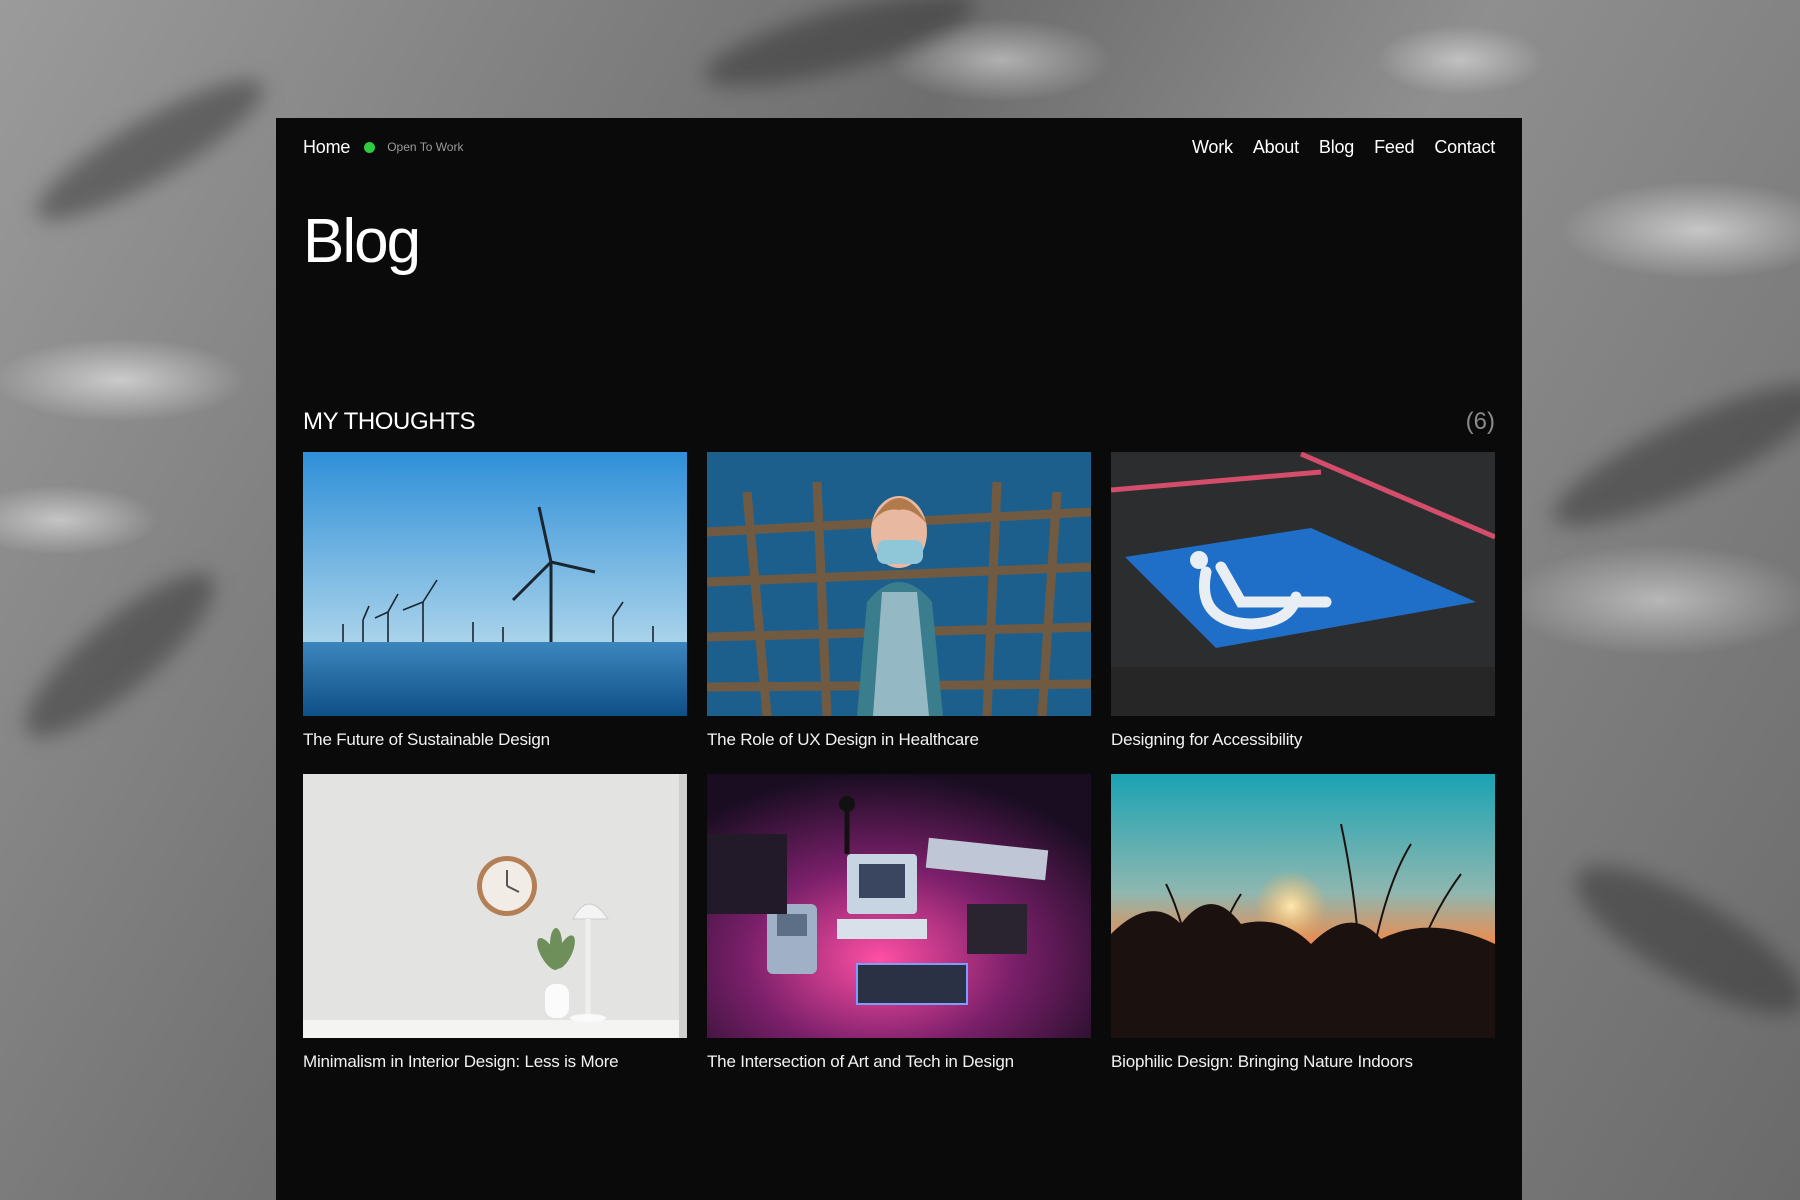 The image size is (1800, 1200). I want to click on post-thumbnail-accessibility, so click(1303, 584).